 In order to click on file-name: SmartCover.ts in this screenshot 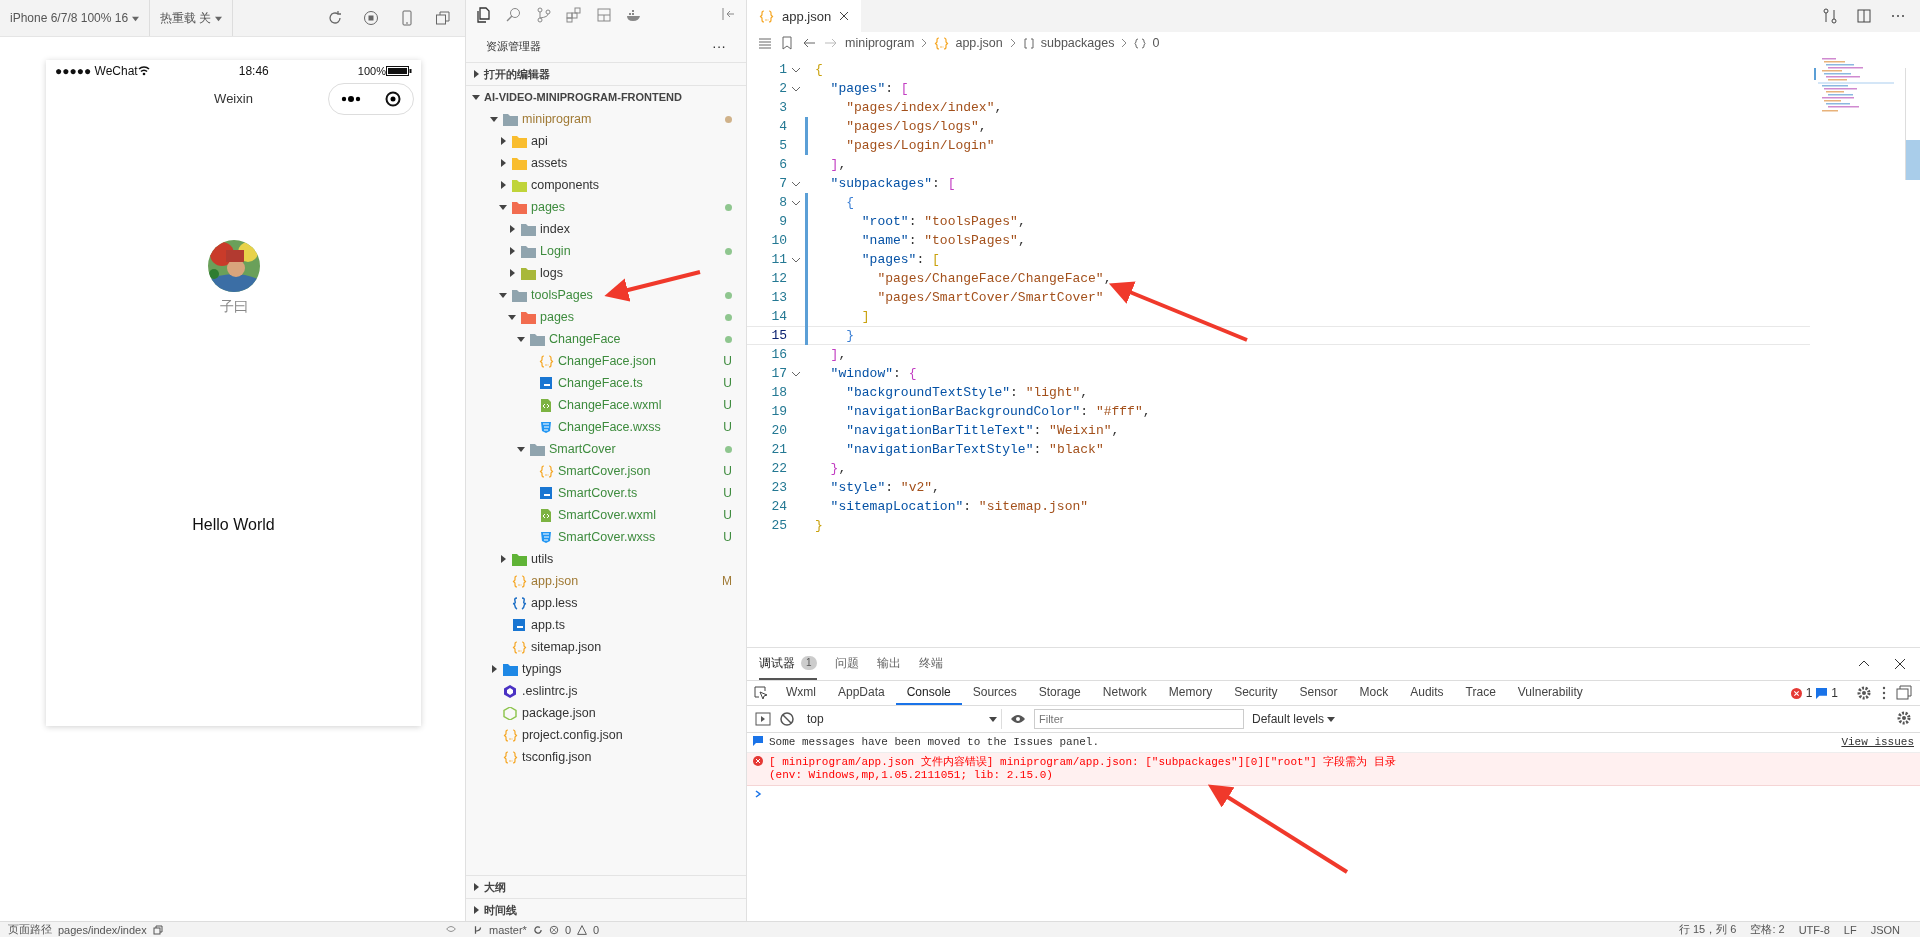, I will do `click(598, 493)`.